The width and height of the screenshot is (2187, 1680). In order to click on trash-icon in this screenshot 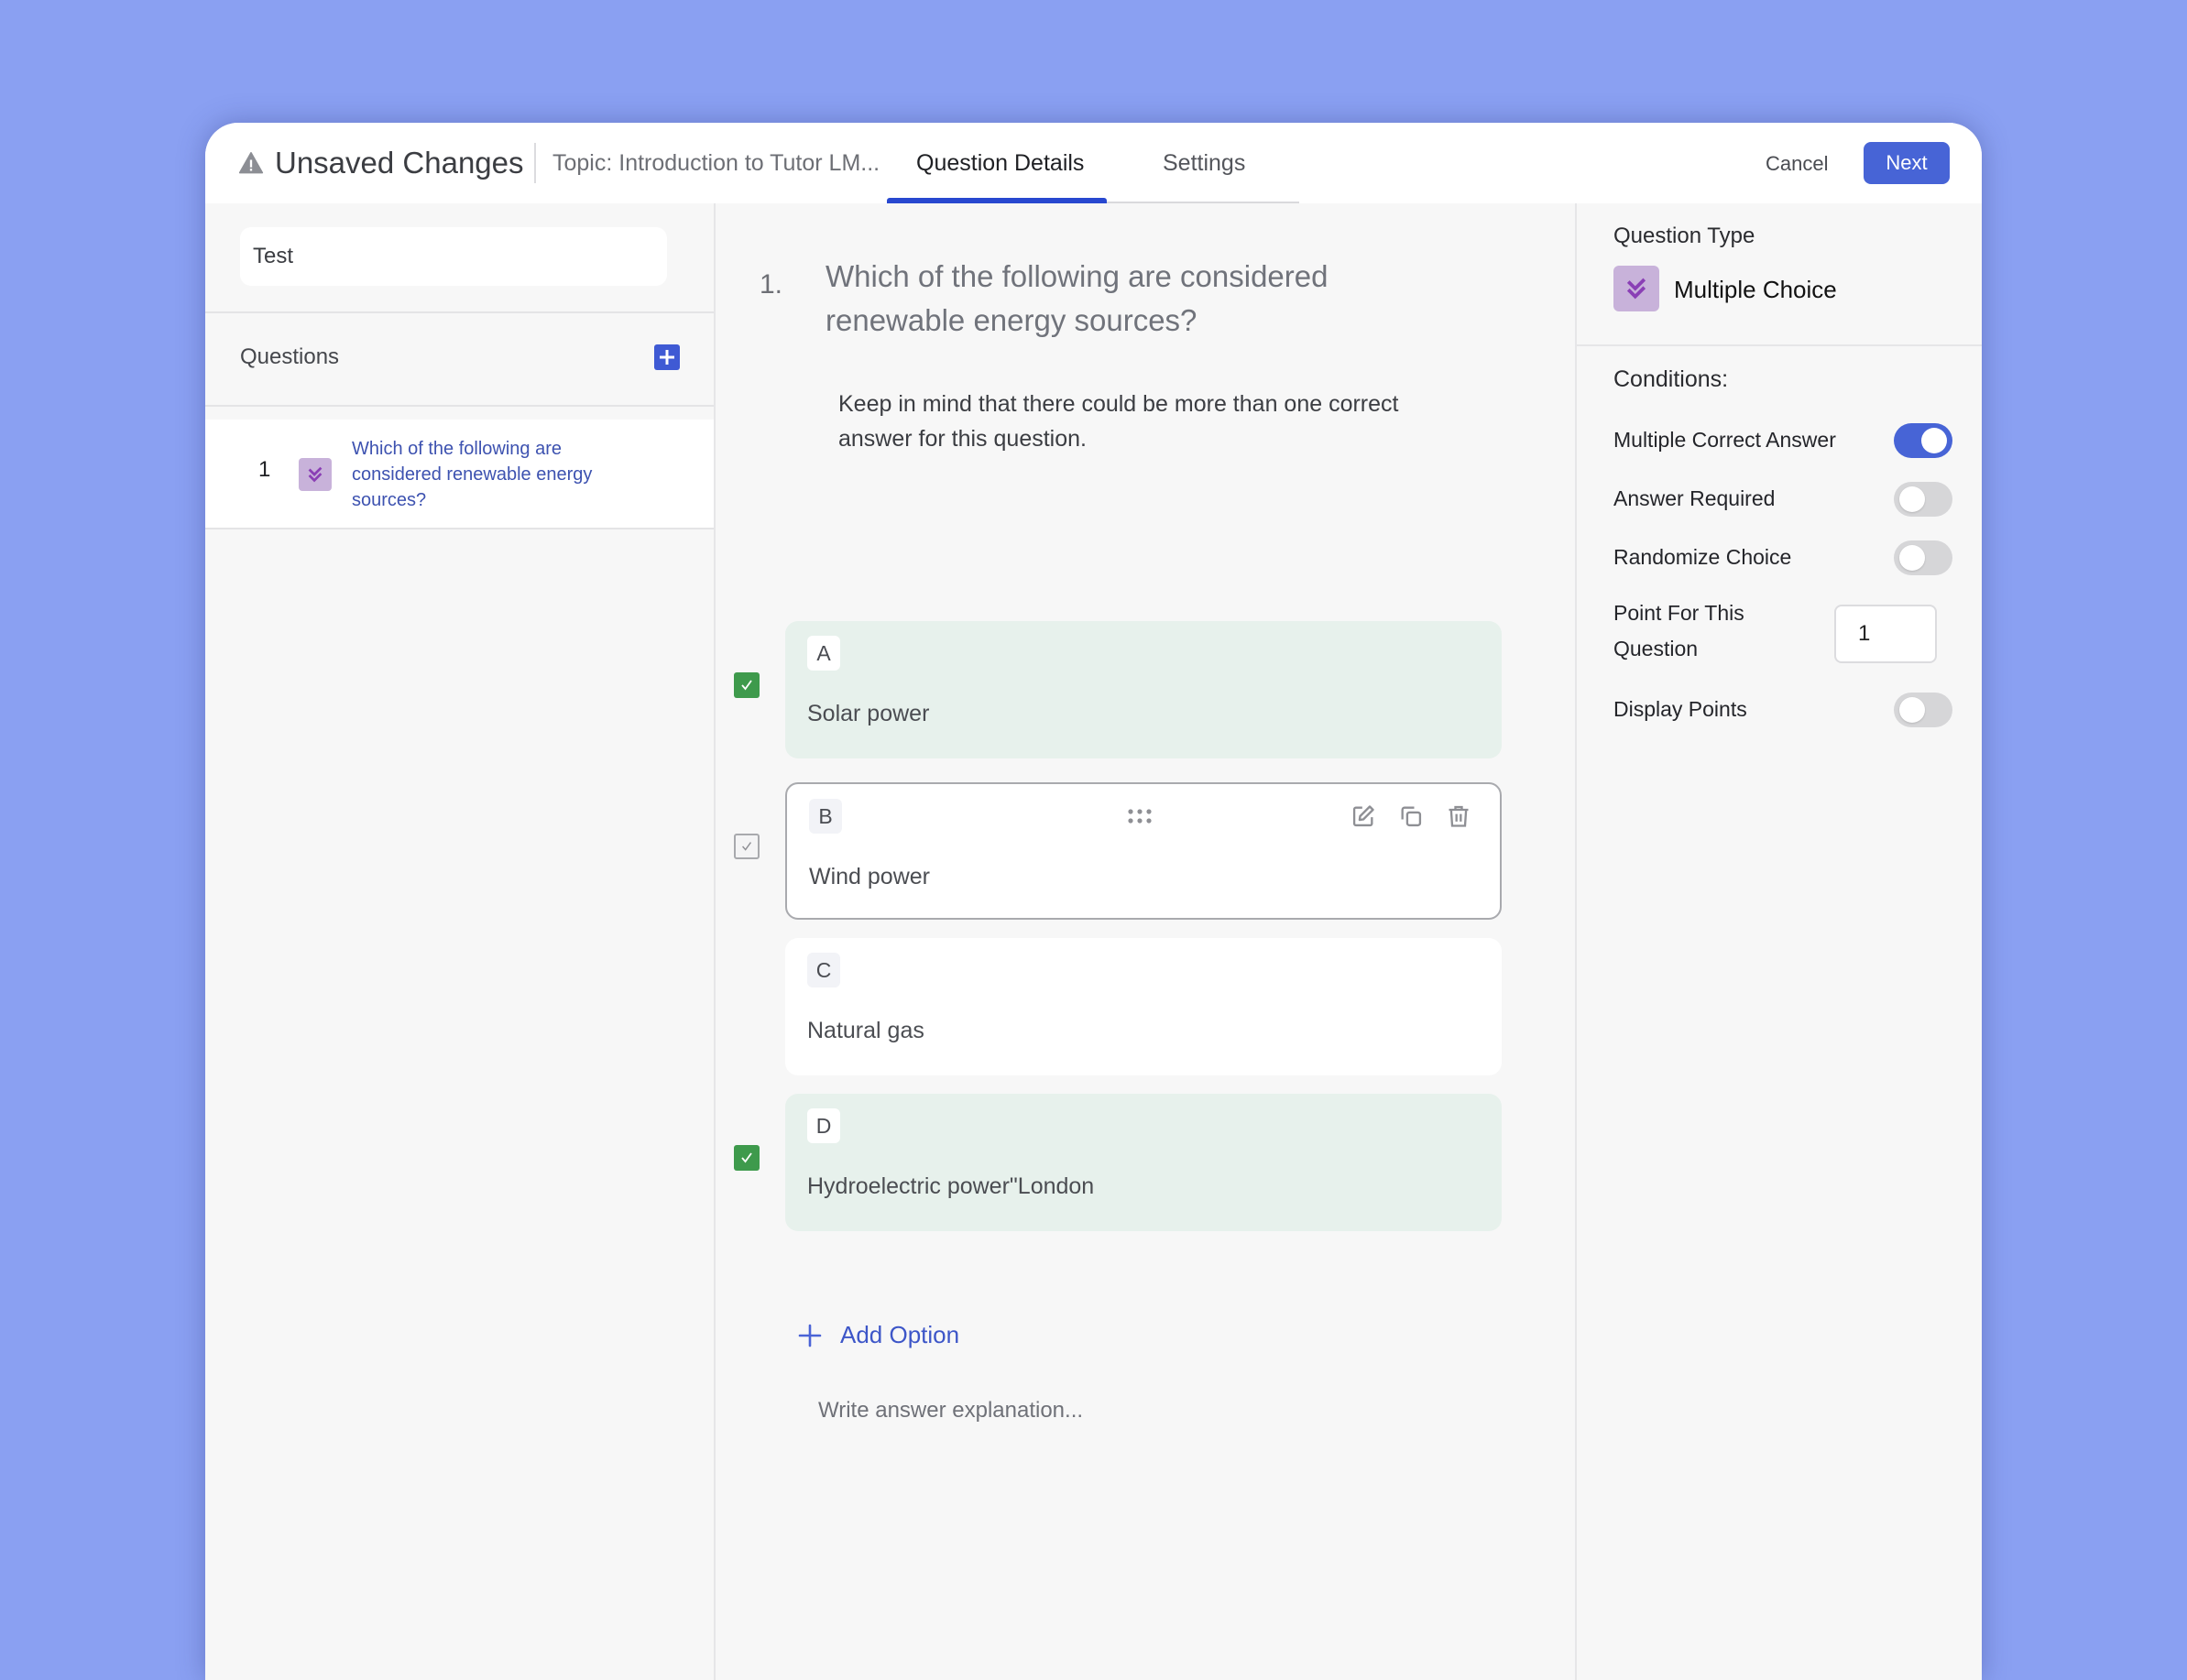, I will do `click(1459, 816)`.